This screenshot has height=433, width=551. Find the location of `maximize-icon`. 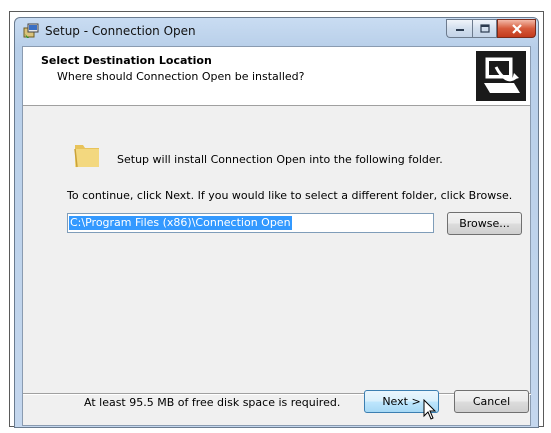

maximize-icon is located at coordinates (484, 28).